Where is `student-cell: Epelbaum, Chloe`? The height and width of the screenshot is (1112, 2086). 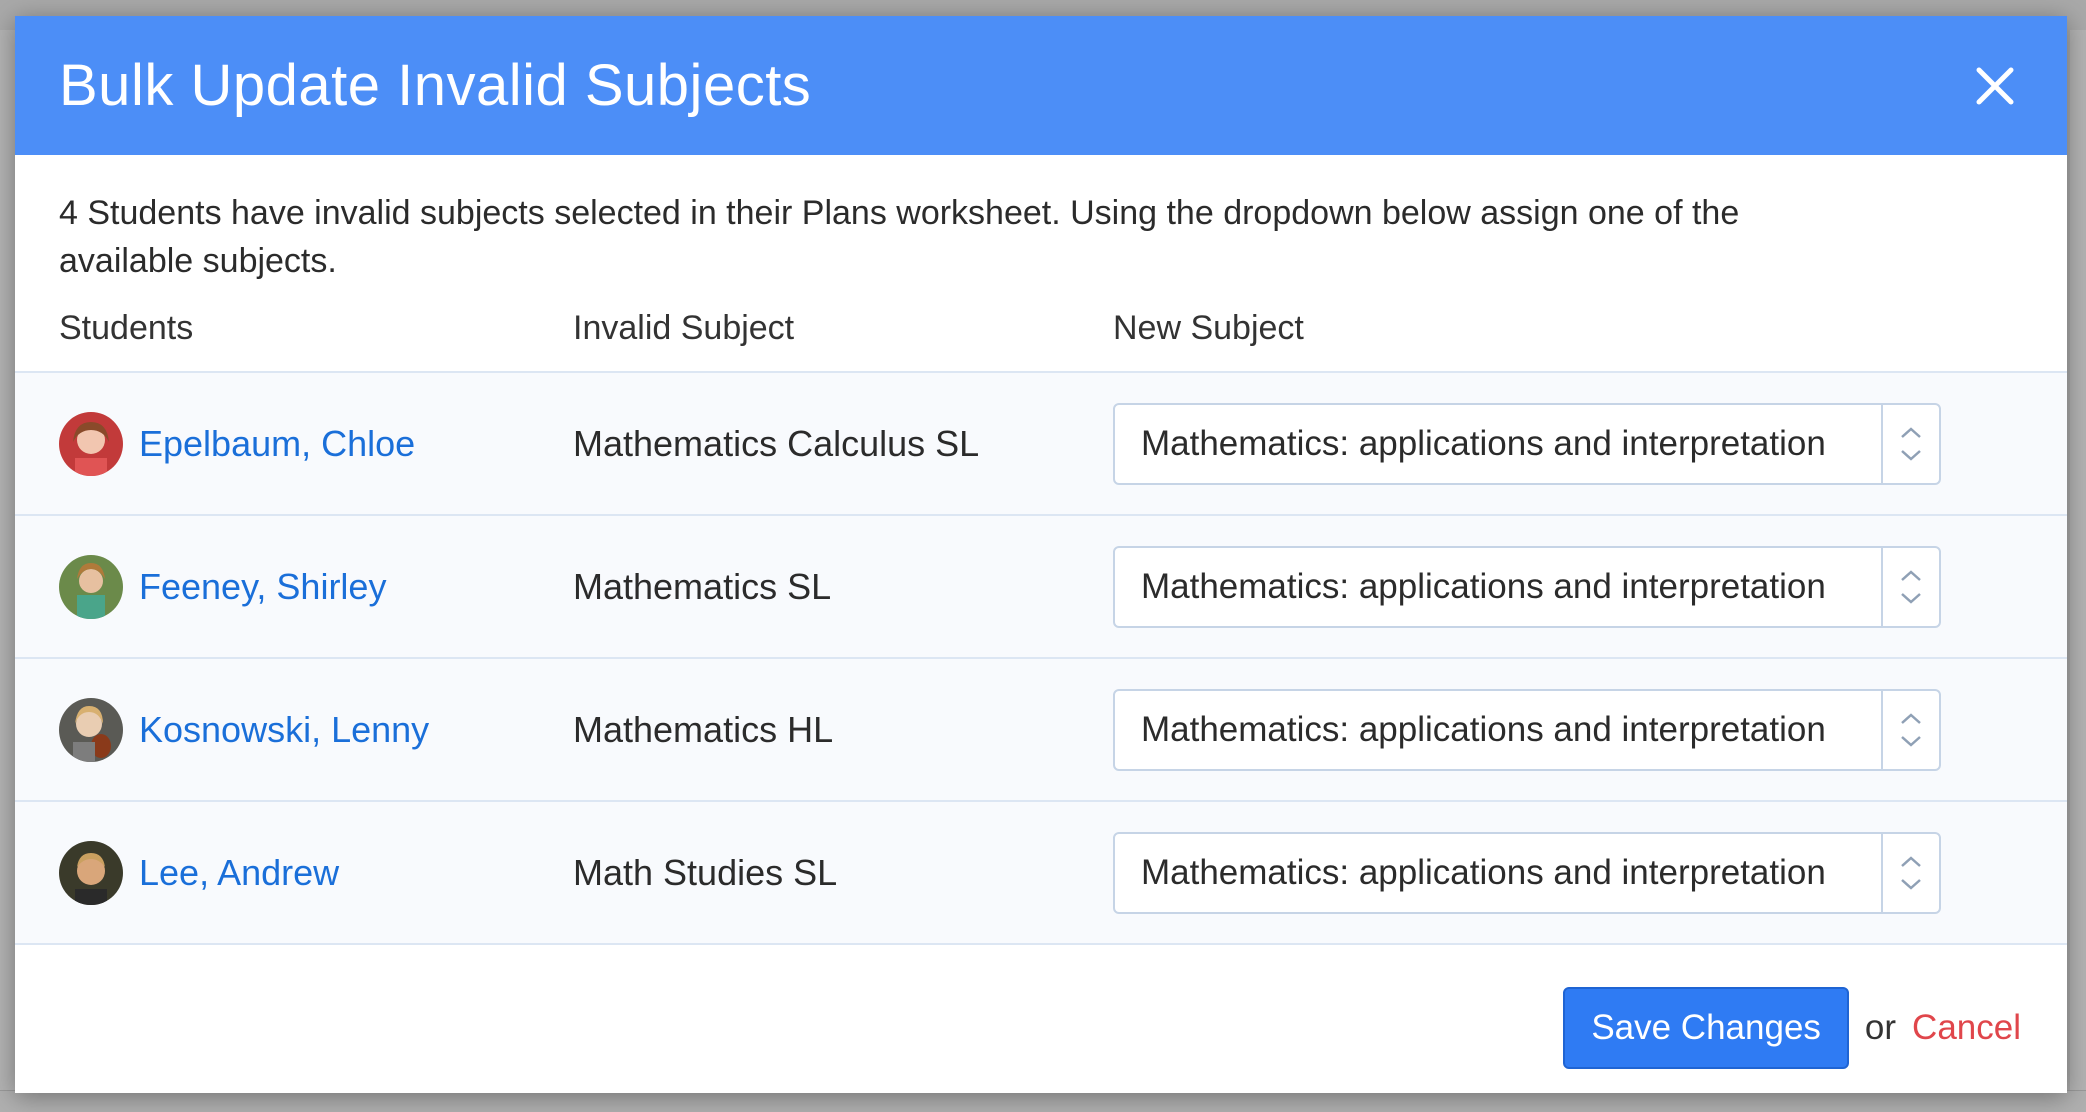
student-cell: Epelbaum, Chloe is located at coordinates (316, 443).